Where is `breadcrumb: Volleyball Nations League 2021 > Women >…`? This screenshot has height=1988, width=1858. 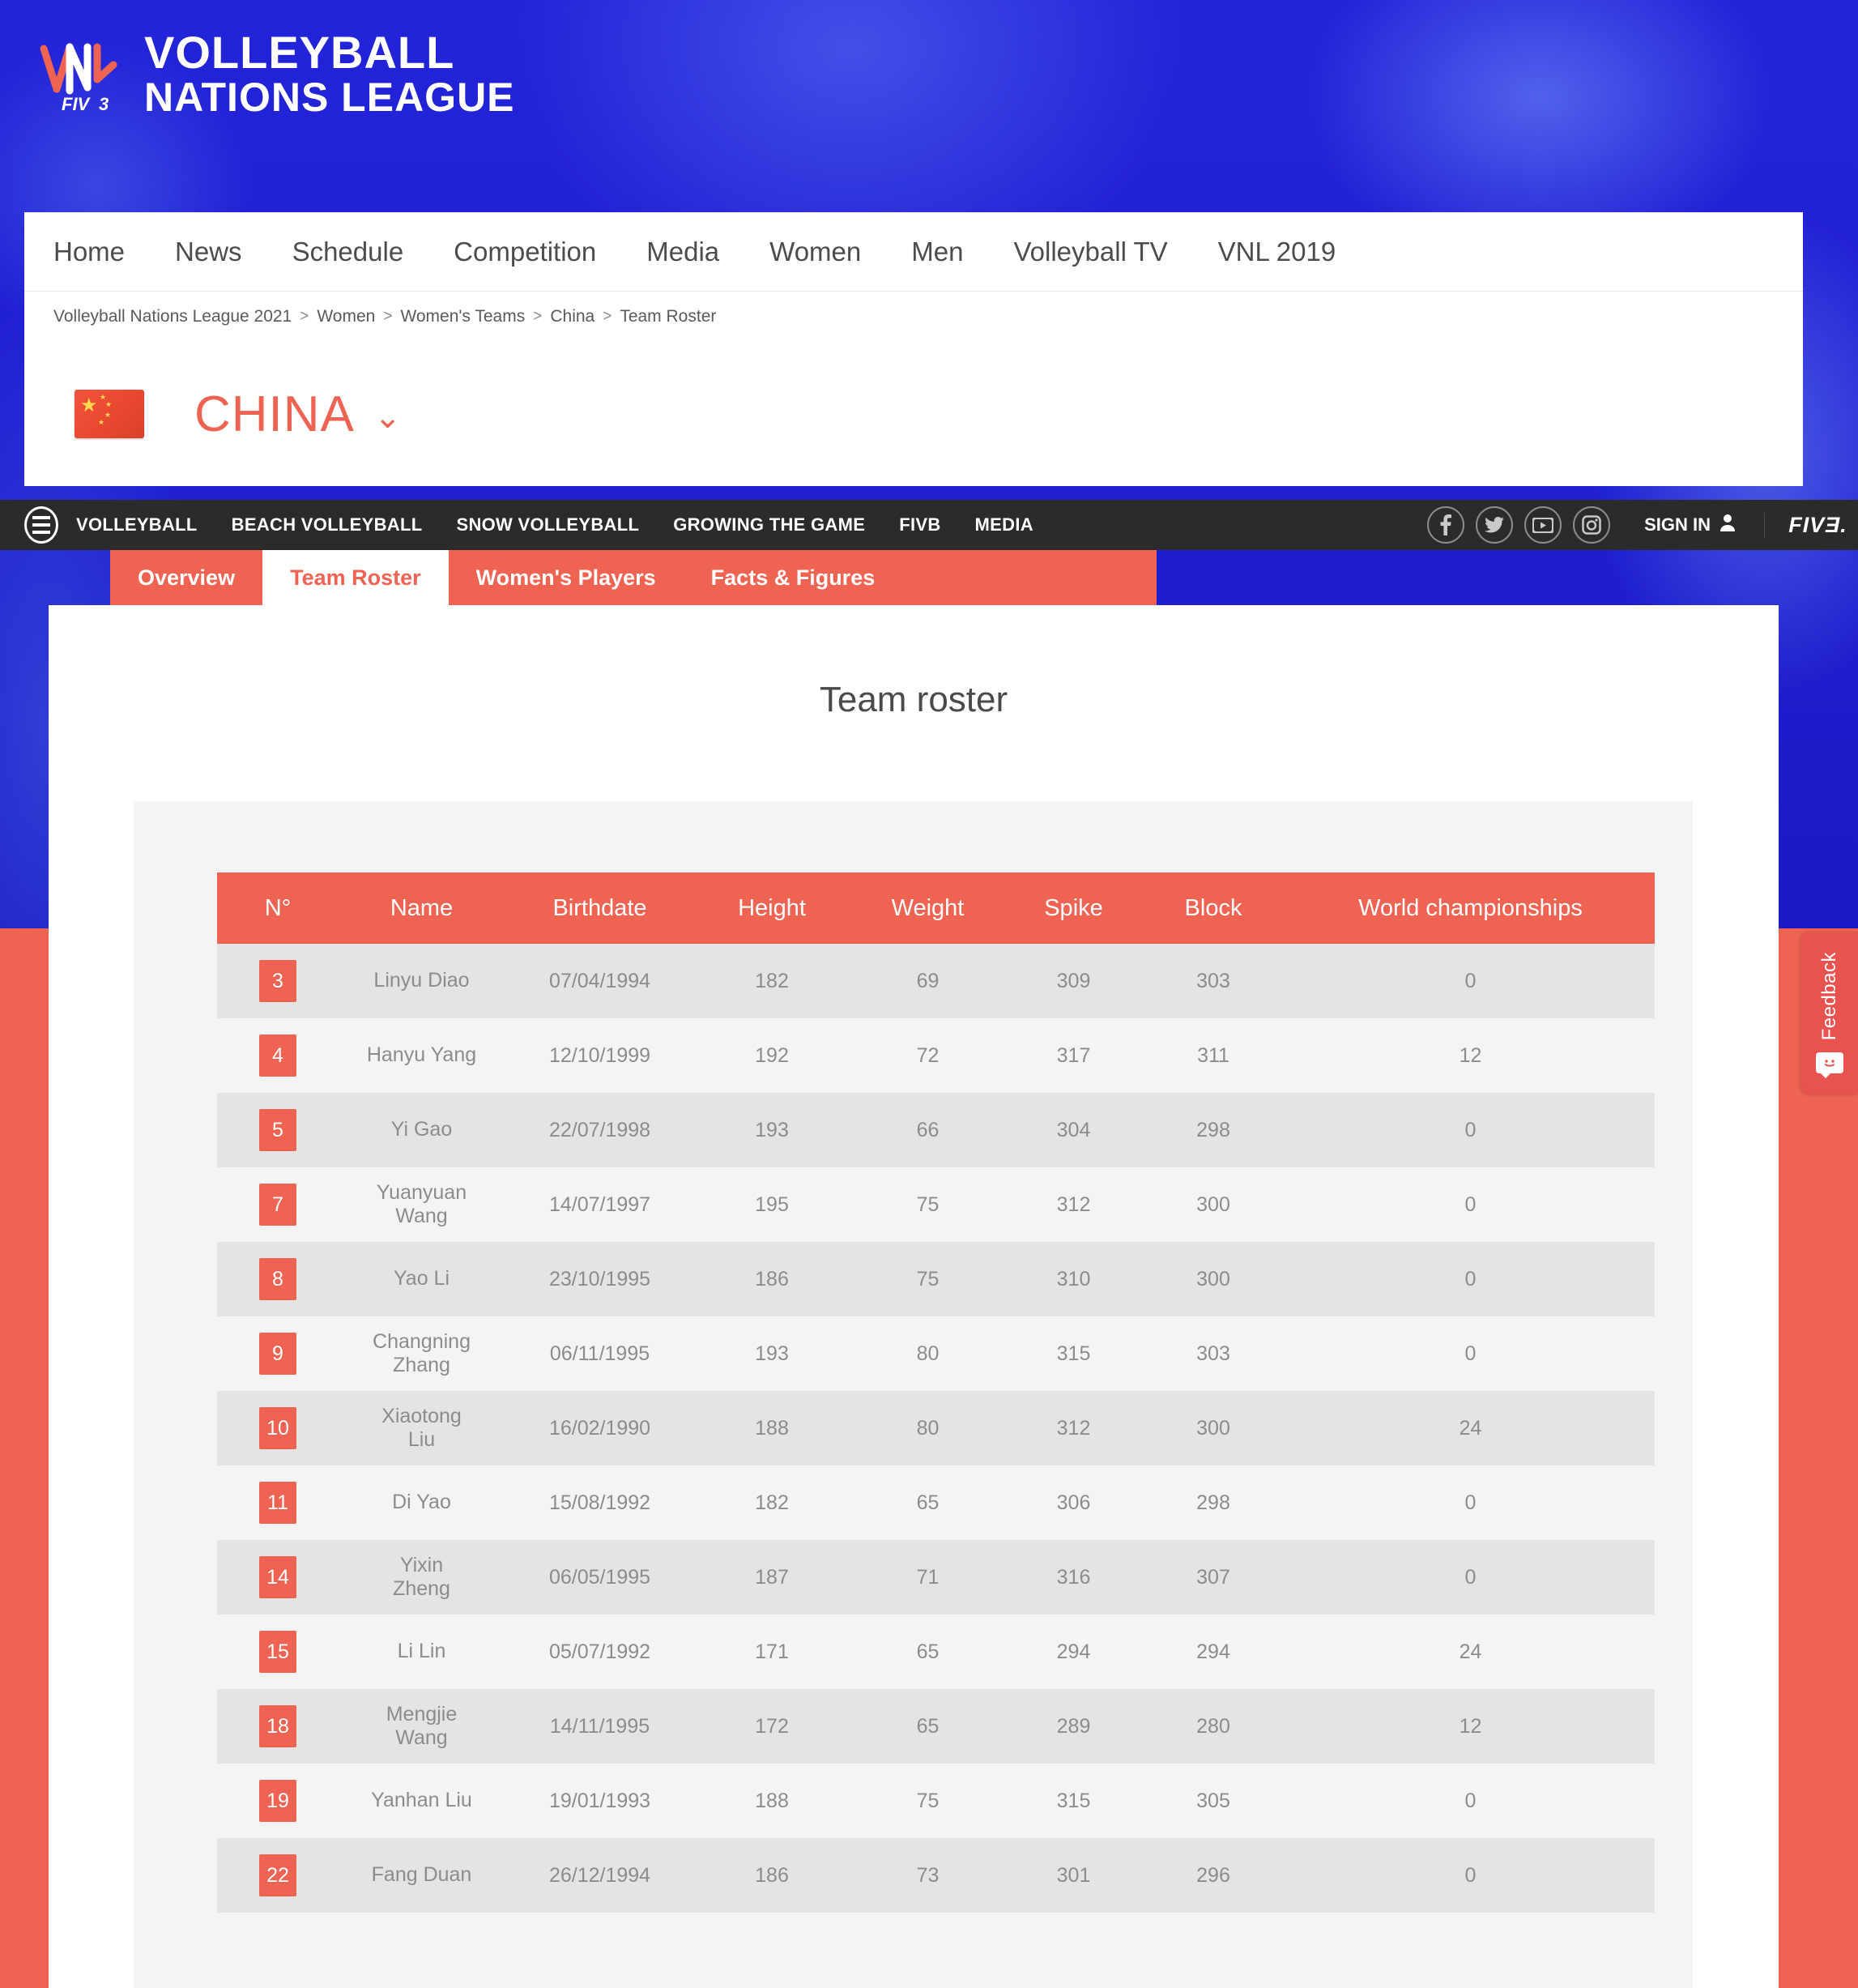
breadcrumb: Volleyball Nations League 2021 > Women >… is located at coordinates (913, 317).